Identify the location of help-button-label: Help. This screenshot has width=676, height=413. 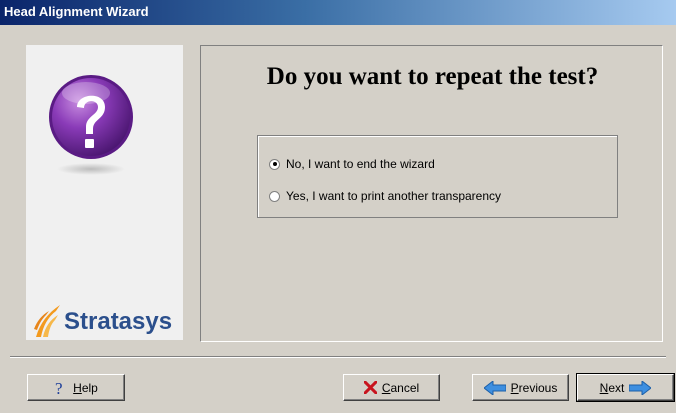
(85, 387).